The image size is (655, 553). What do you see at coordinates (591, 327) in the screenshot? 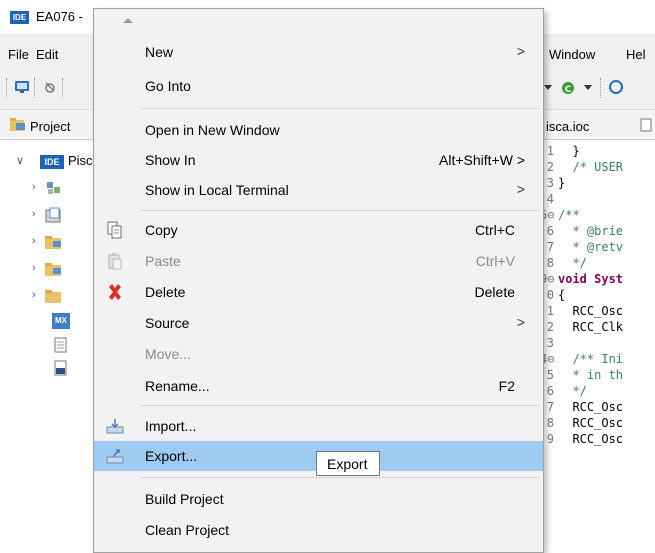
I see `code-line: RCC_Clk` at bounding box center [591, 327].